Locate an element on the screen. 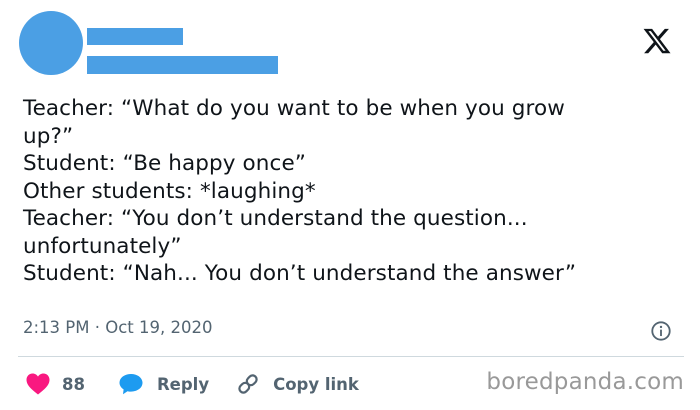 The width and height of the screenshot is (700, 410). watermark: boredpanda.com is located at coordinates (585, 382).